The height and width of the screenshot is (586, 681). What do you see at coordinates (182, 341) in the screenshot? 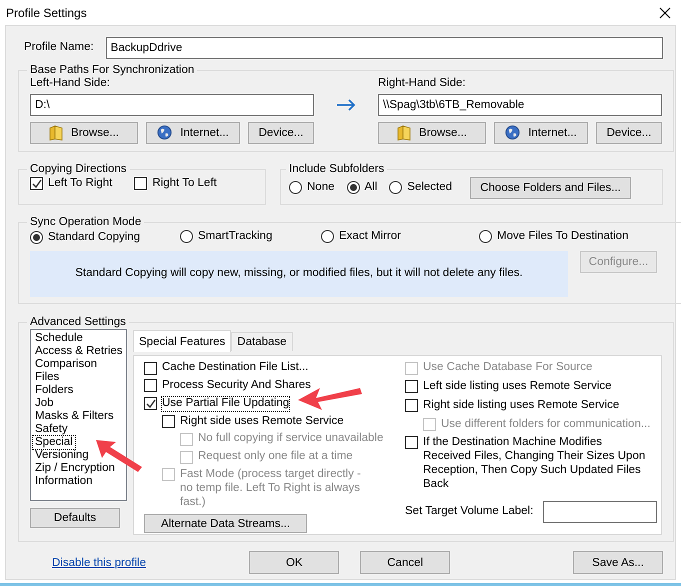
I see `tab: Special Features` at bounding box center [182, 341].